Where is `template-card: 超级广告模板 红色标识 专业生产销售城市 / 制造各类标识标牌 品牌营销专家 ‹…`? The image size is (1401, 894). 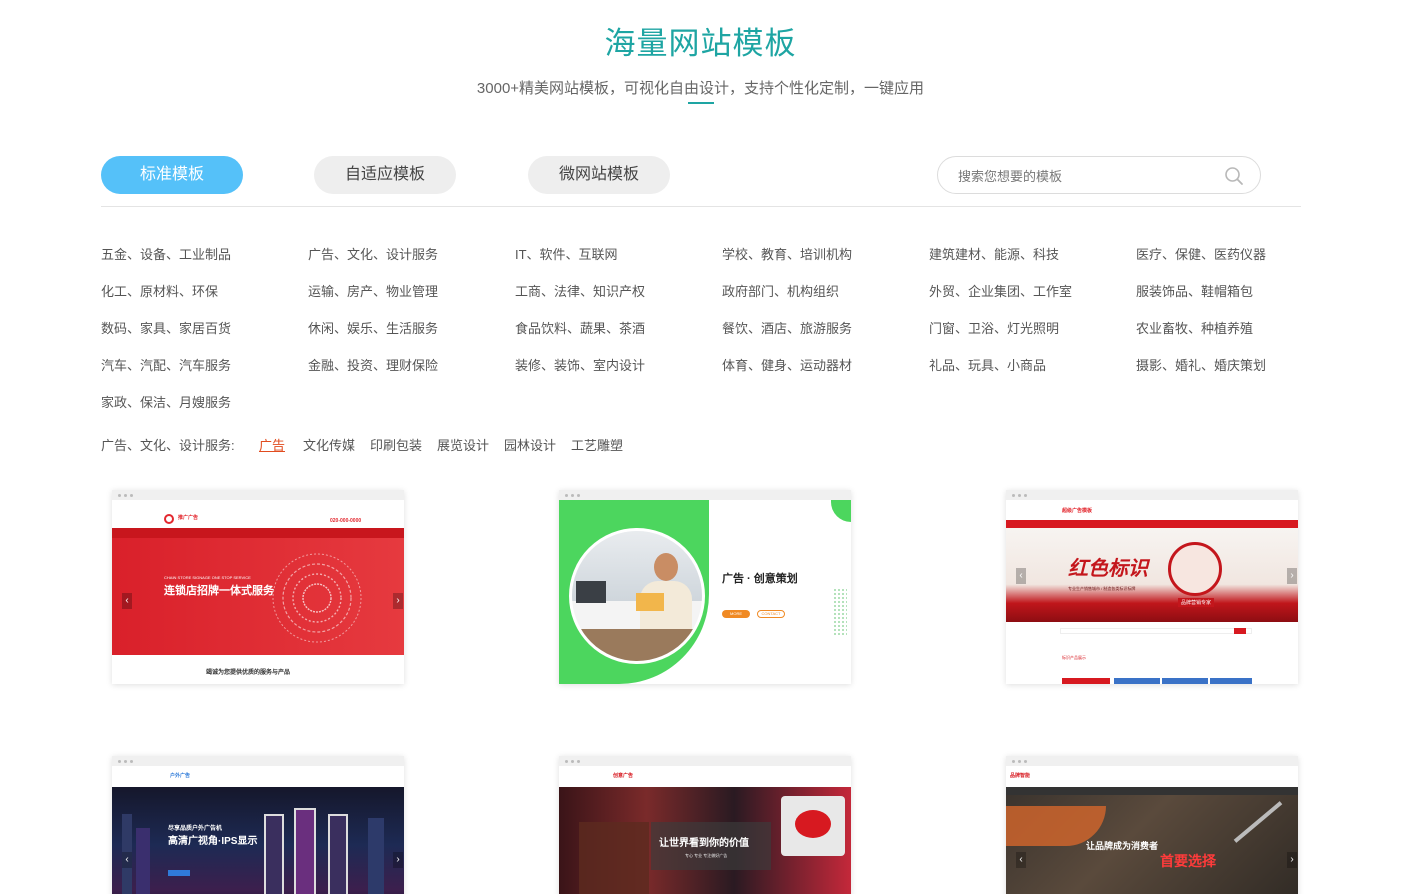 template-card: 超级广告模板 红色标识 专业生产销售城市 / 制造各类标识标牌 品牌营销专家 ‹… is located at coordinates (1152, 587).